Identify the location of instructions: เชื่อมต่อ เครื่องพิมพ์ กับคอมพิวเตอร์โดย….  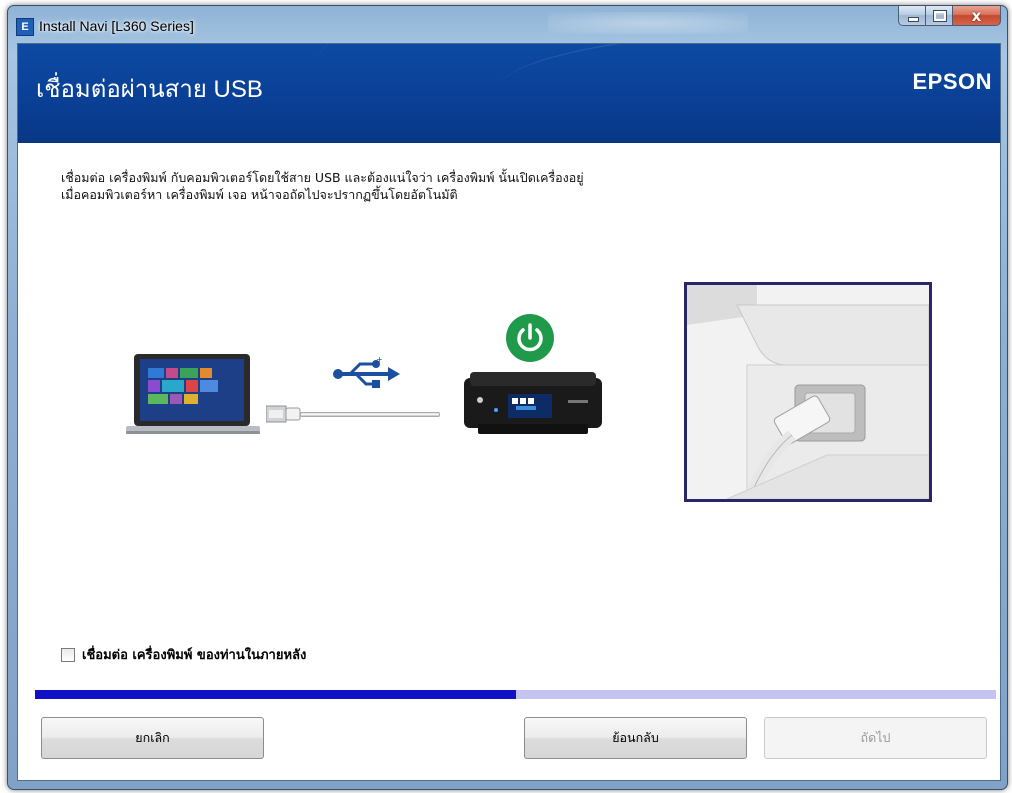
(501, 186).